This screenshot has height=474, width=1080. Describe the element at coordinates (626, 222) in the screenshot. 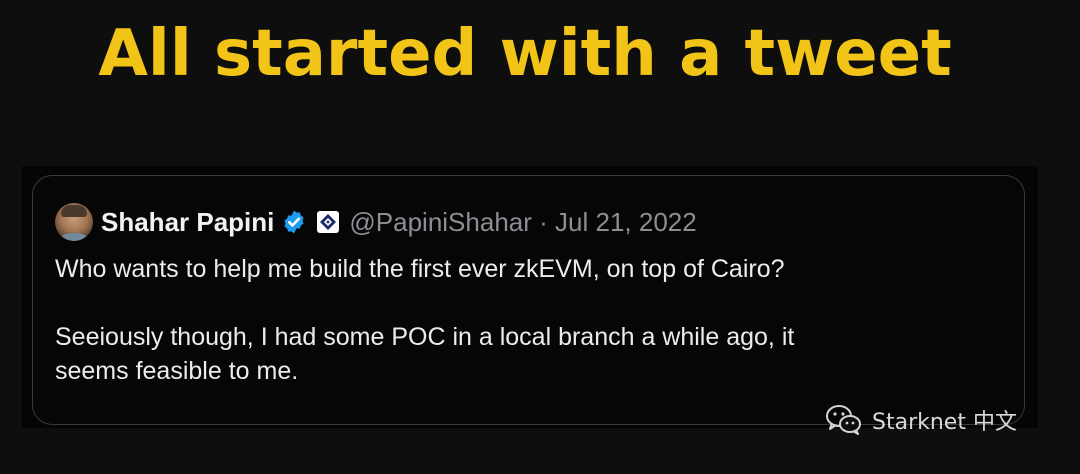

I see `tweet-date: Jul 21, 2022` at that location.